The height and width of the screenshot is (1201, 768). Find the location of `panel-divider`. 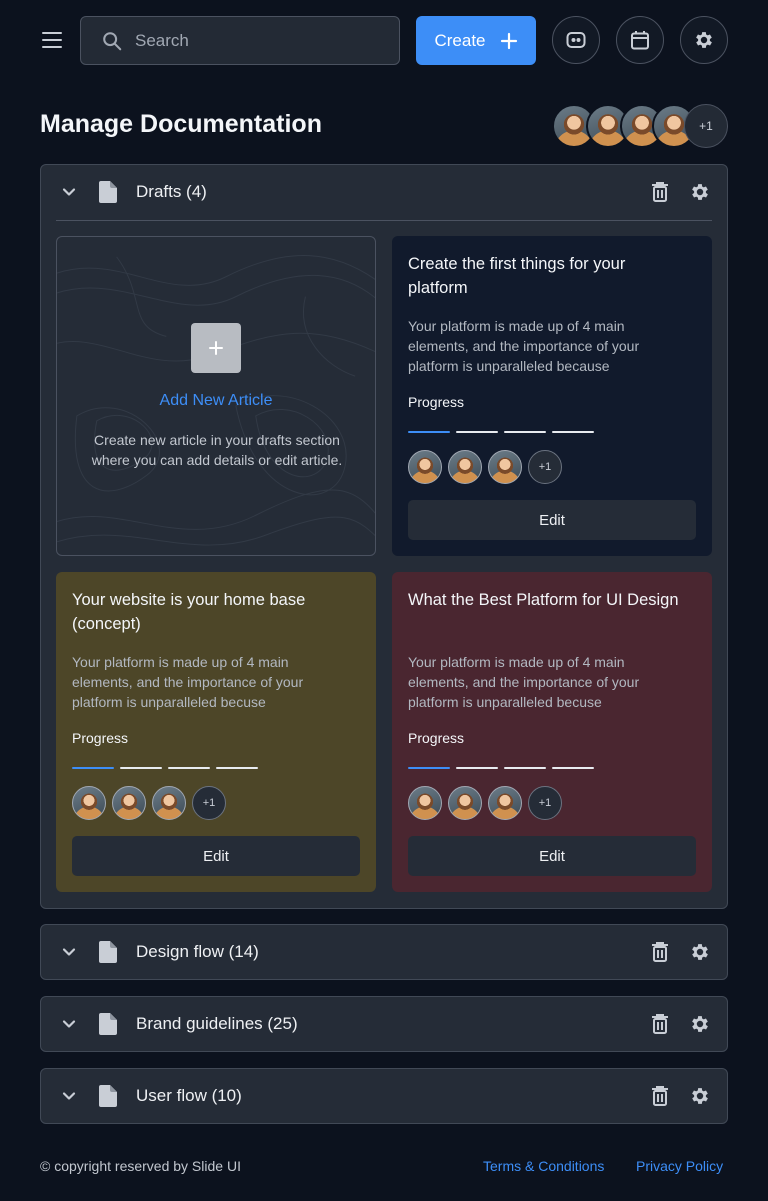

panel-divider is located at coordinates (384, 220).